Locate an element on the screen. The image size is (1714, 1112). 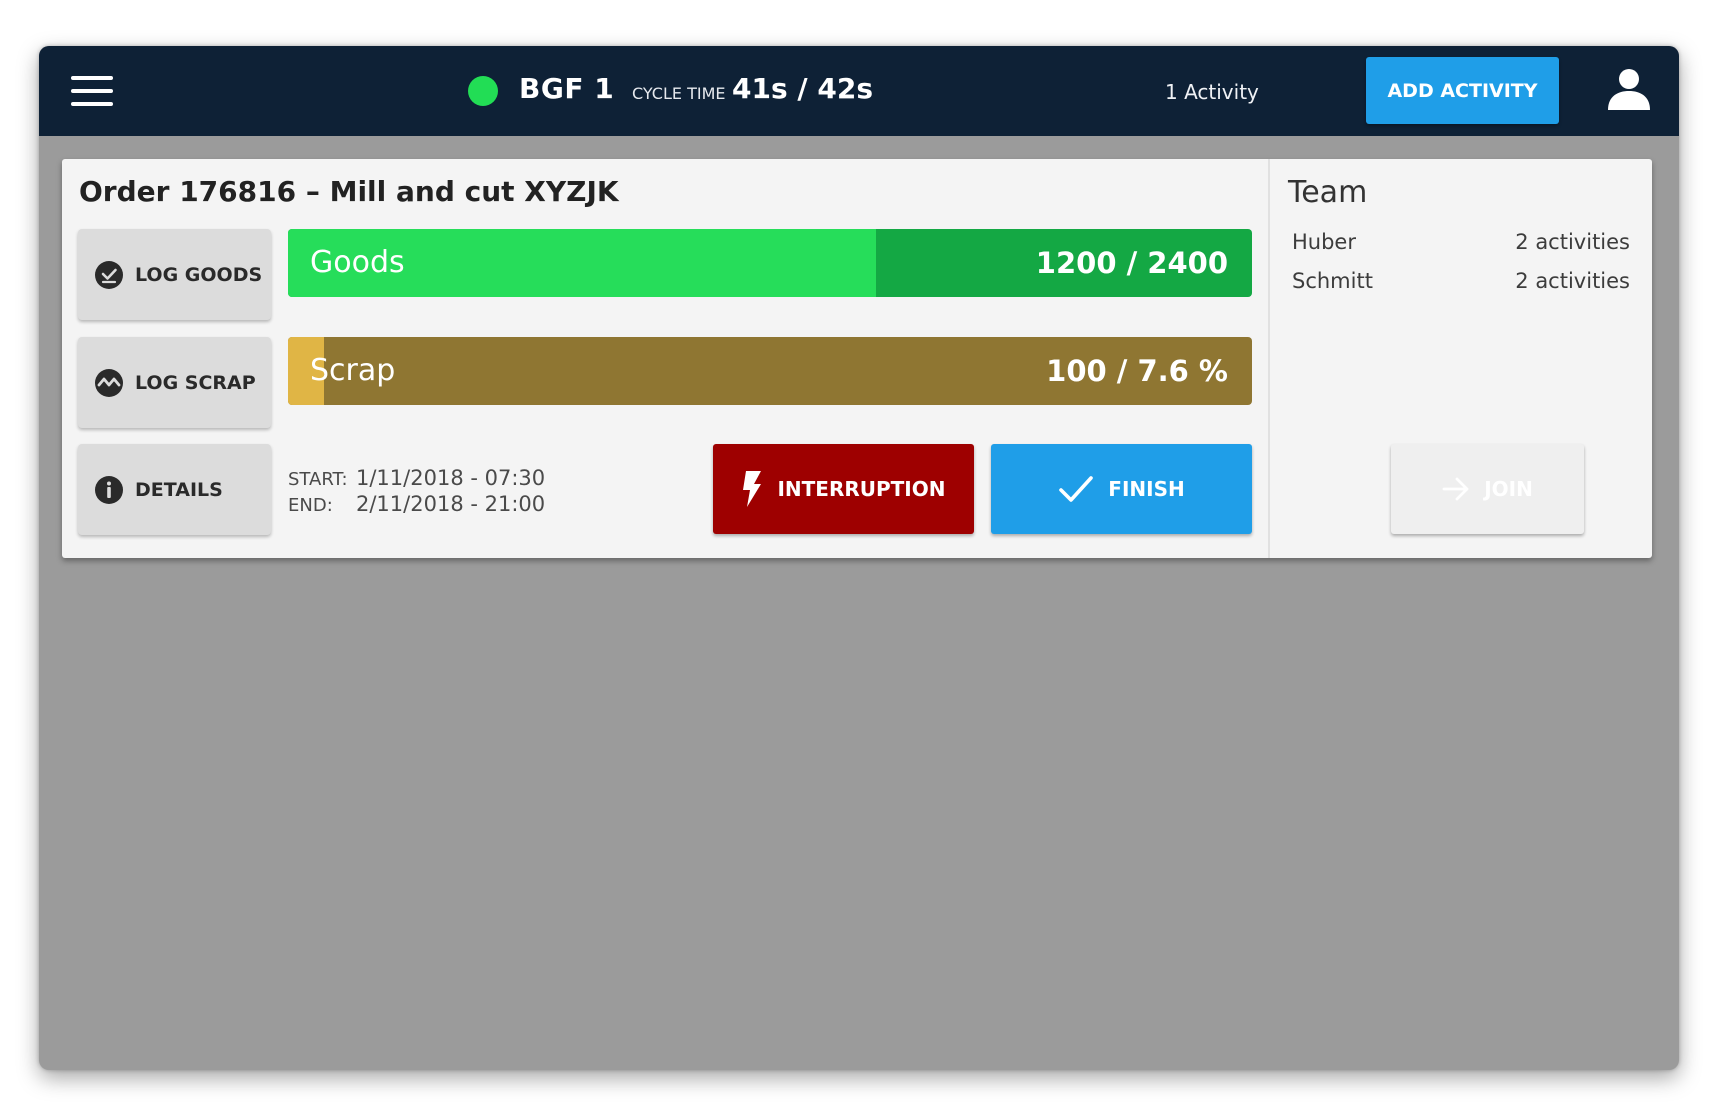
details-button: DETAILS is located at coordinates (174, 489).